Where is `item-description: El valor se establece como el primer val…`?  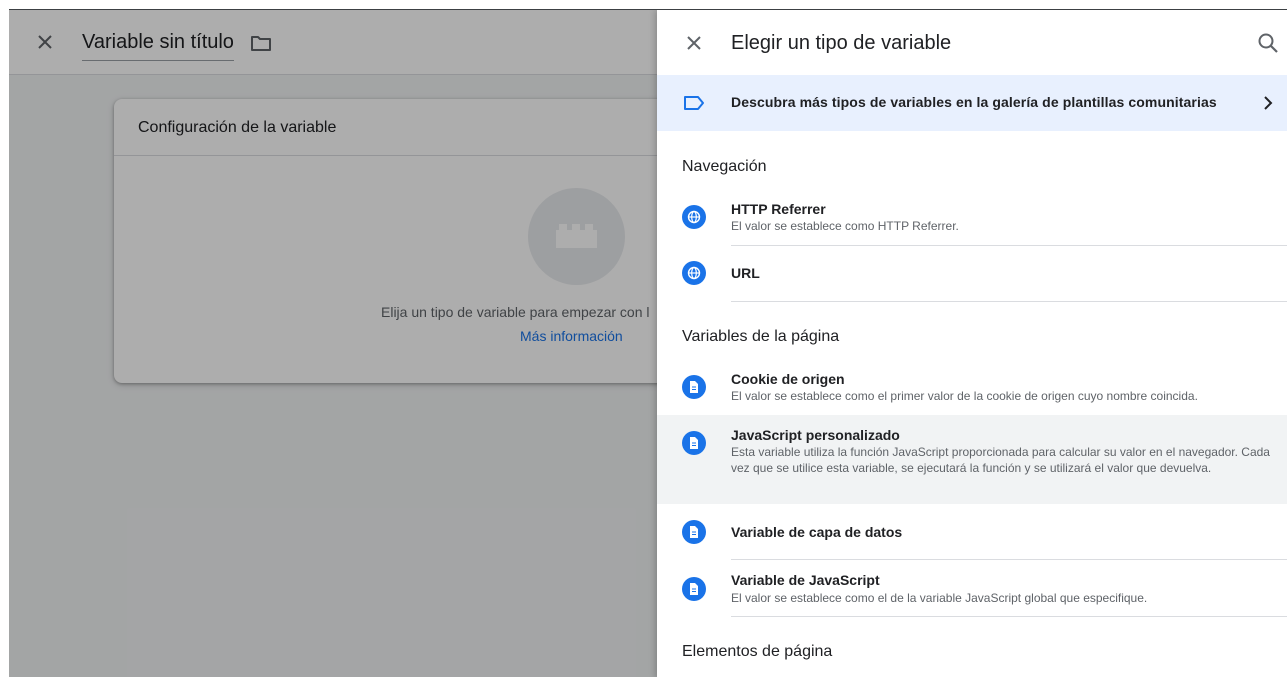 item-description: El valor se establece como el primer val… is located at coordinates (964, 396).